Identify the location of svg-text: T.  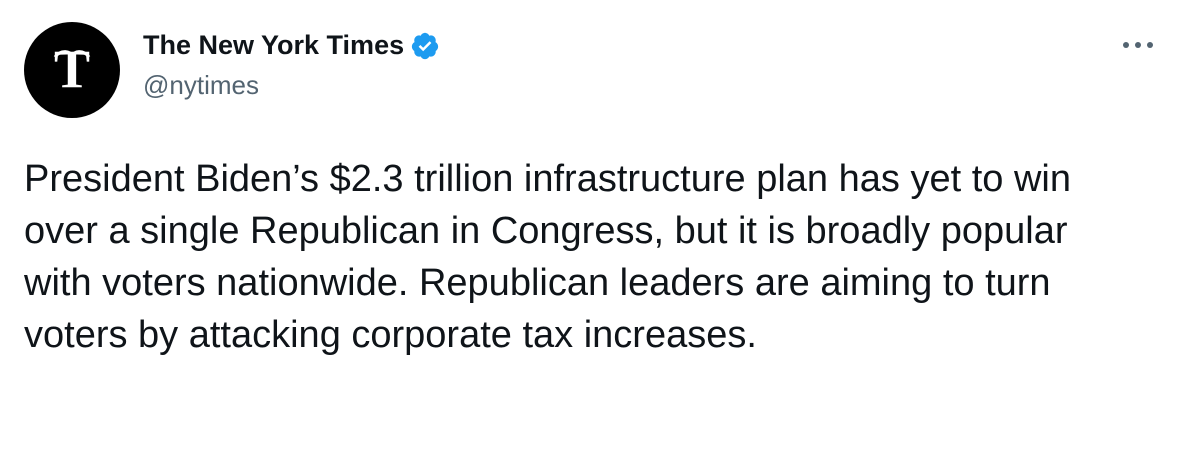
(72, 69).